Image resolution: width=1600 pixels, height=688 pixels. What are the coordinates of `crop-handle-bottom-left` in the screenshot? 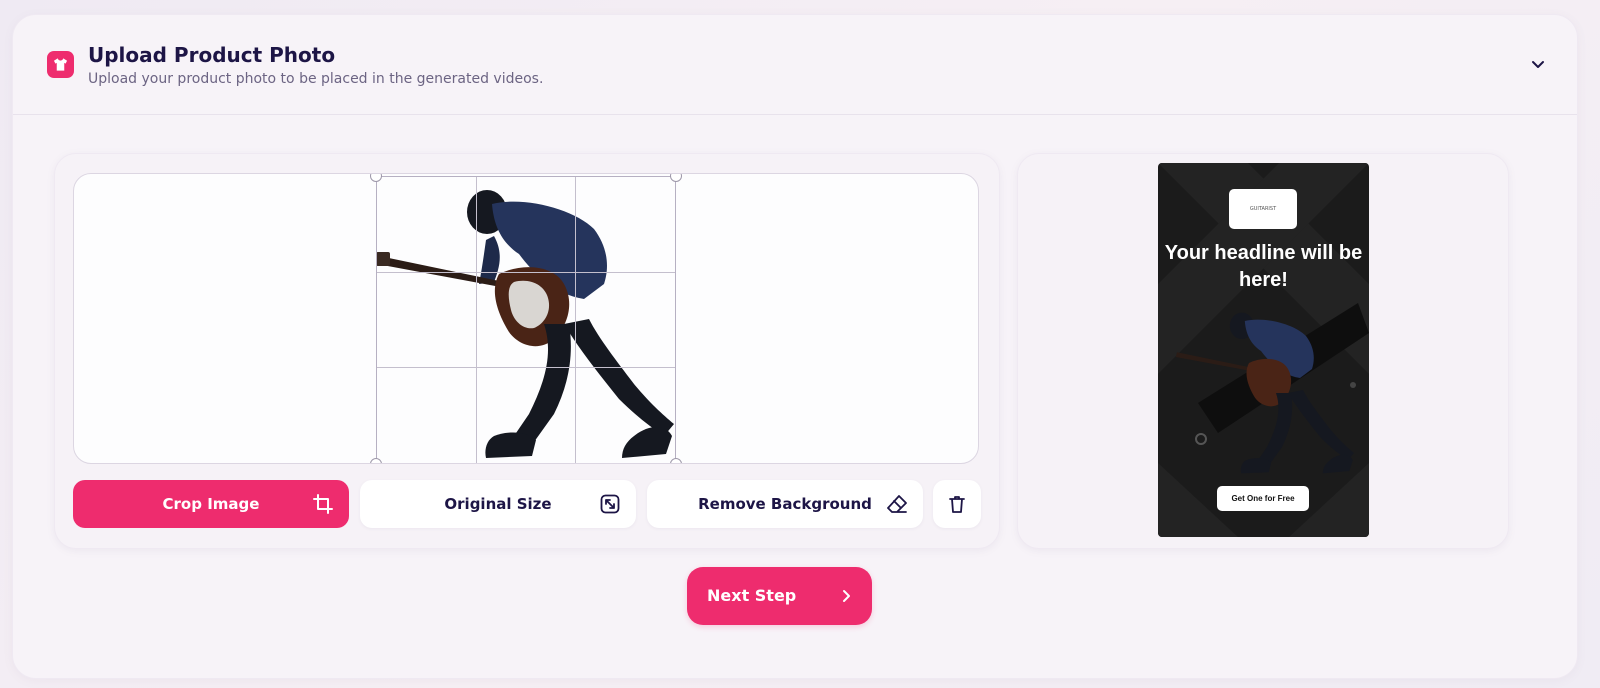 It's located at (376, 460).